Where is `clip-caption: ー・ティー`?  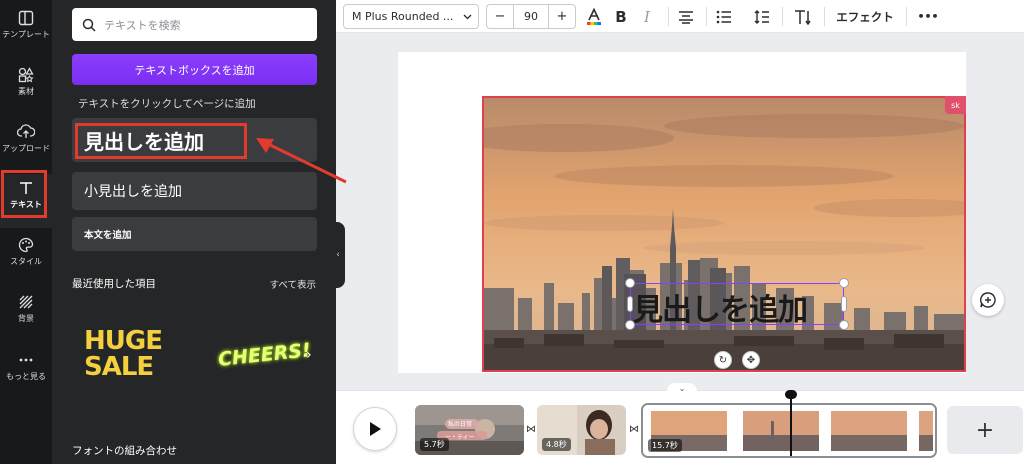
clip-caption: ー・ティー is located at coordinates (460, 437).